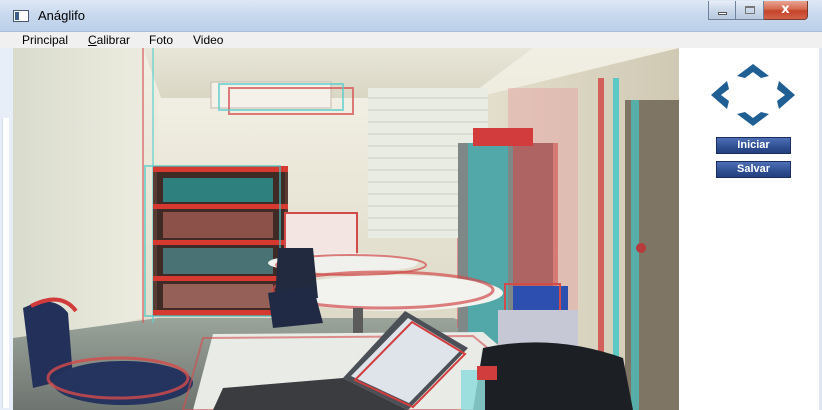 The height and width of the screenshot is (410, 822). I want to click on menu-foto: Foto, so click(161, 40).